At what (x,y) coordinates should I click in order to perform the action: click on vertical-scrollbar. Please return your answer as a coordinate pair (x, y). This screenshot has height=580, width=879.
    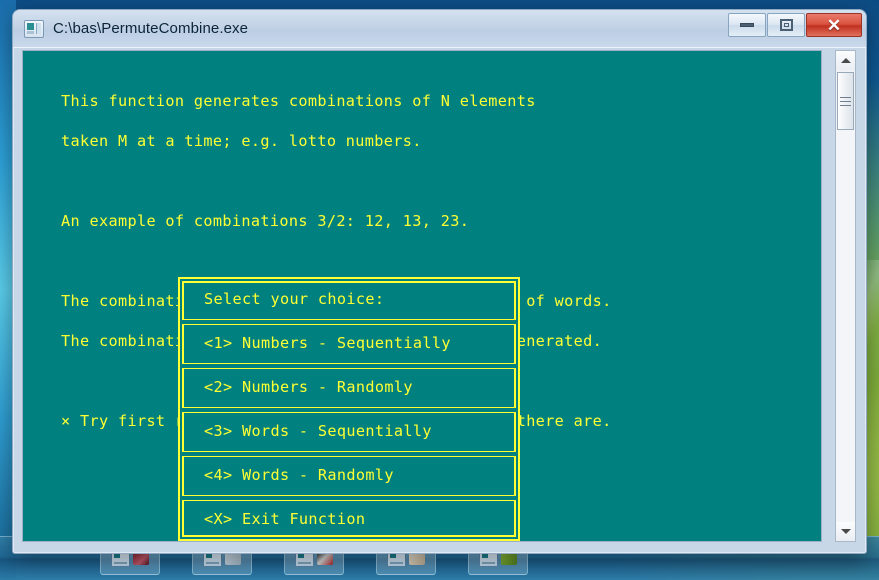
    Looking at the image, I should click on (845, 296).